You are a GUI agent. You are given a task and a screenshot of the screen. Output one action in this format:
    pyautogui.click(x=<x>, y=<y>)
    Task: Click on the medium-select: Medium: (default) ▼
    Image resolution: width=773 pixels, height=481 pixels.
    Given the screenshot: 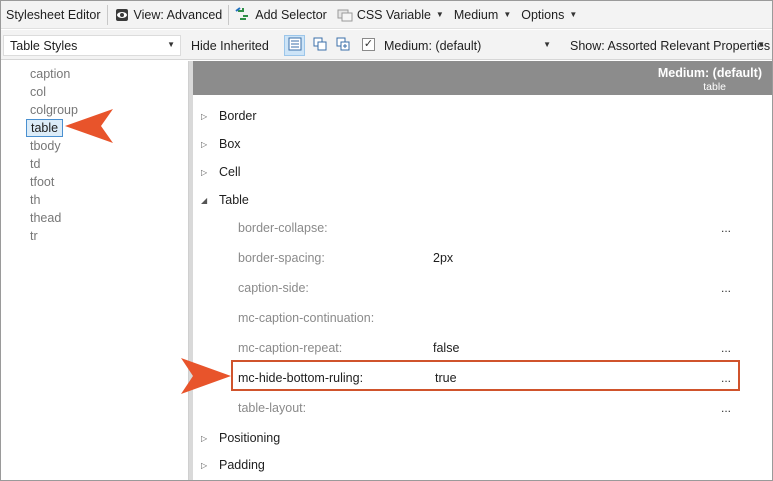 What is the action you would take?
    pyautogui.click(x=467, y=45)
    